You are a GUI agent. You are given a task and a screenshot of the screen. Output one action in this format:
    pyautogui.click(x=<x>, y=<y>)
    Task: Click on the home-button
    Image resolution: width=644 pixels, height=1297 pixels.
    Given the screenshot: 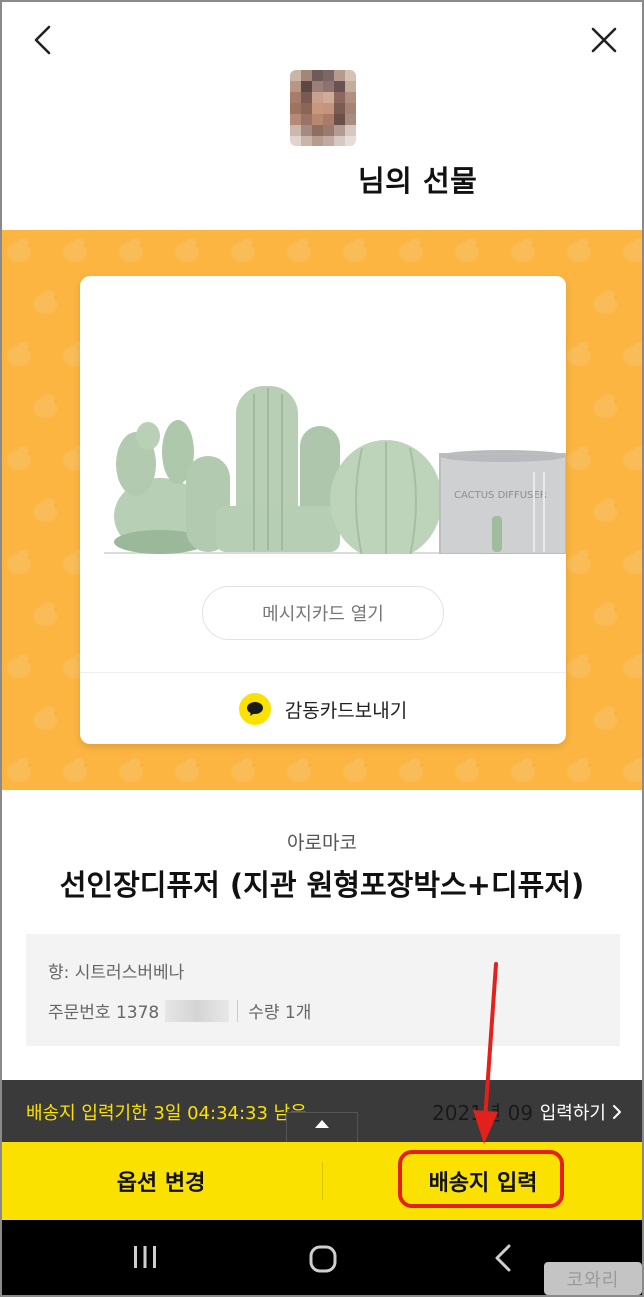 What is the action you would take?
    pyautogui.click(x=323, y=1259)
    